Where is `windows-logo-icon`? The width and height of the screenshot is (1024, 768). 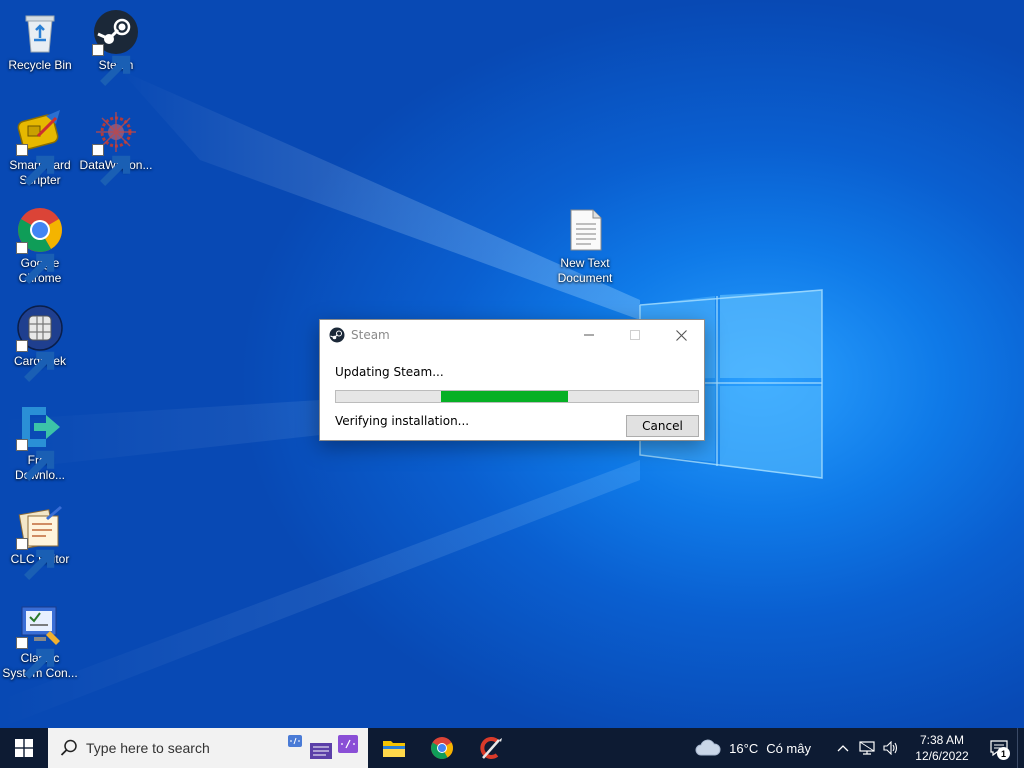 windows-logo-icon is located at coordinates (24, 748).